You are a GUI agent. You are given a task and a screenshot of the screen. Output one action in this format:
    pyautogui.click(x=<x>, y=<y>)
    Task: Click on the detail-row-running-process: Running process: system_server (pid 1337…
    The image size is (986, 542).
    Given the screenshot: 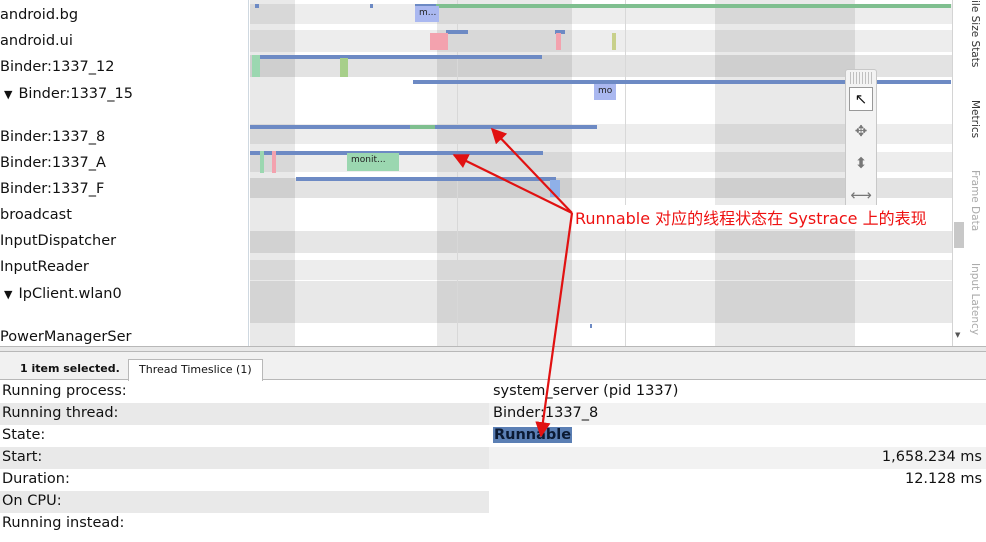 What is the action you would take?
    pyautogui.click(x=493, y=392)
    